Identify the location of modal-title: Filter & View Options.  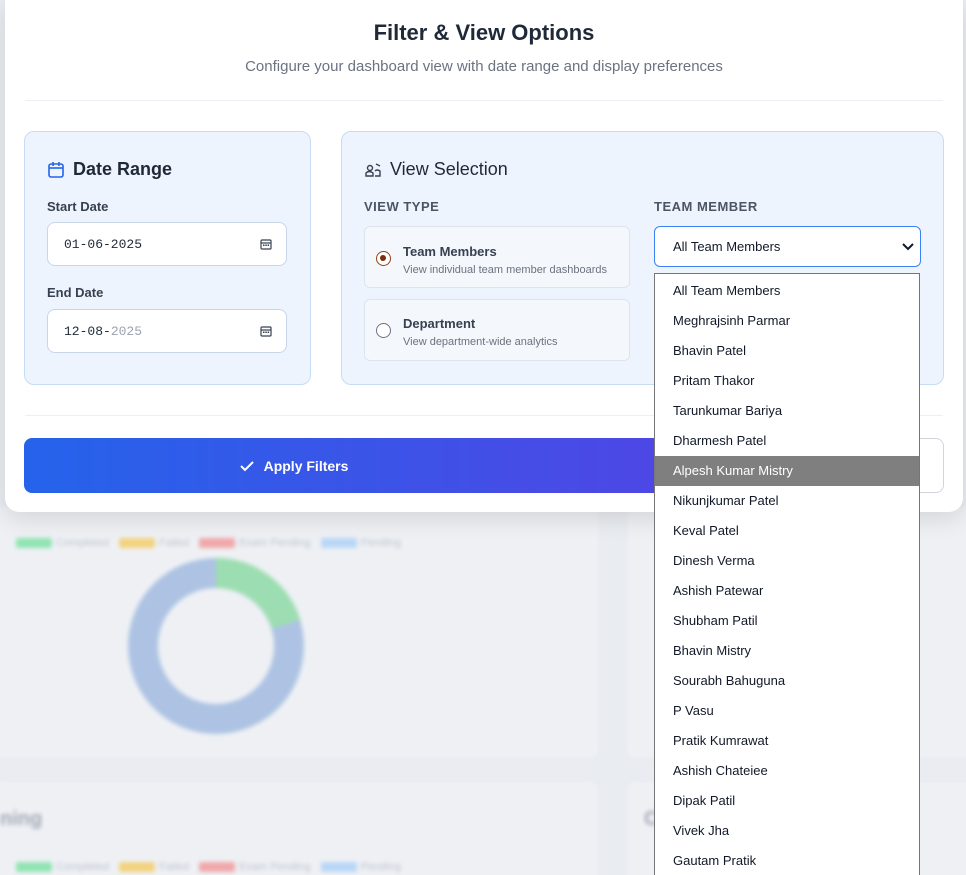
(484, 32).